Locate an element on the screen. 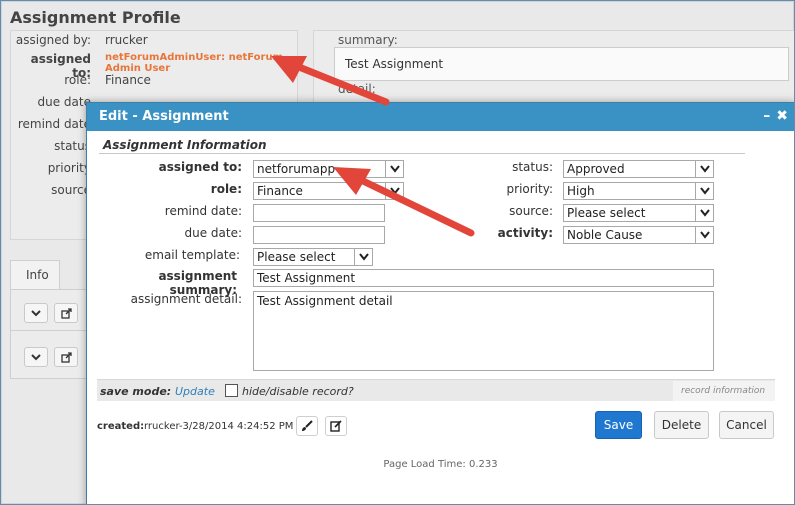 The height and width of the screenshot is (505, 795). created-value: rrucker-3/28/2014 4:24:52 PM is located at coordinates (219, 426).